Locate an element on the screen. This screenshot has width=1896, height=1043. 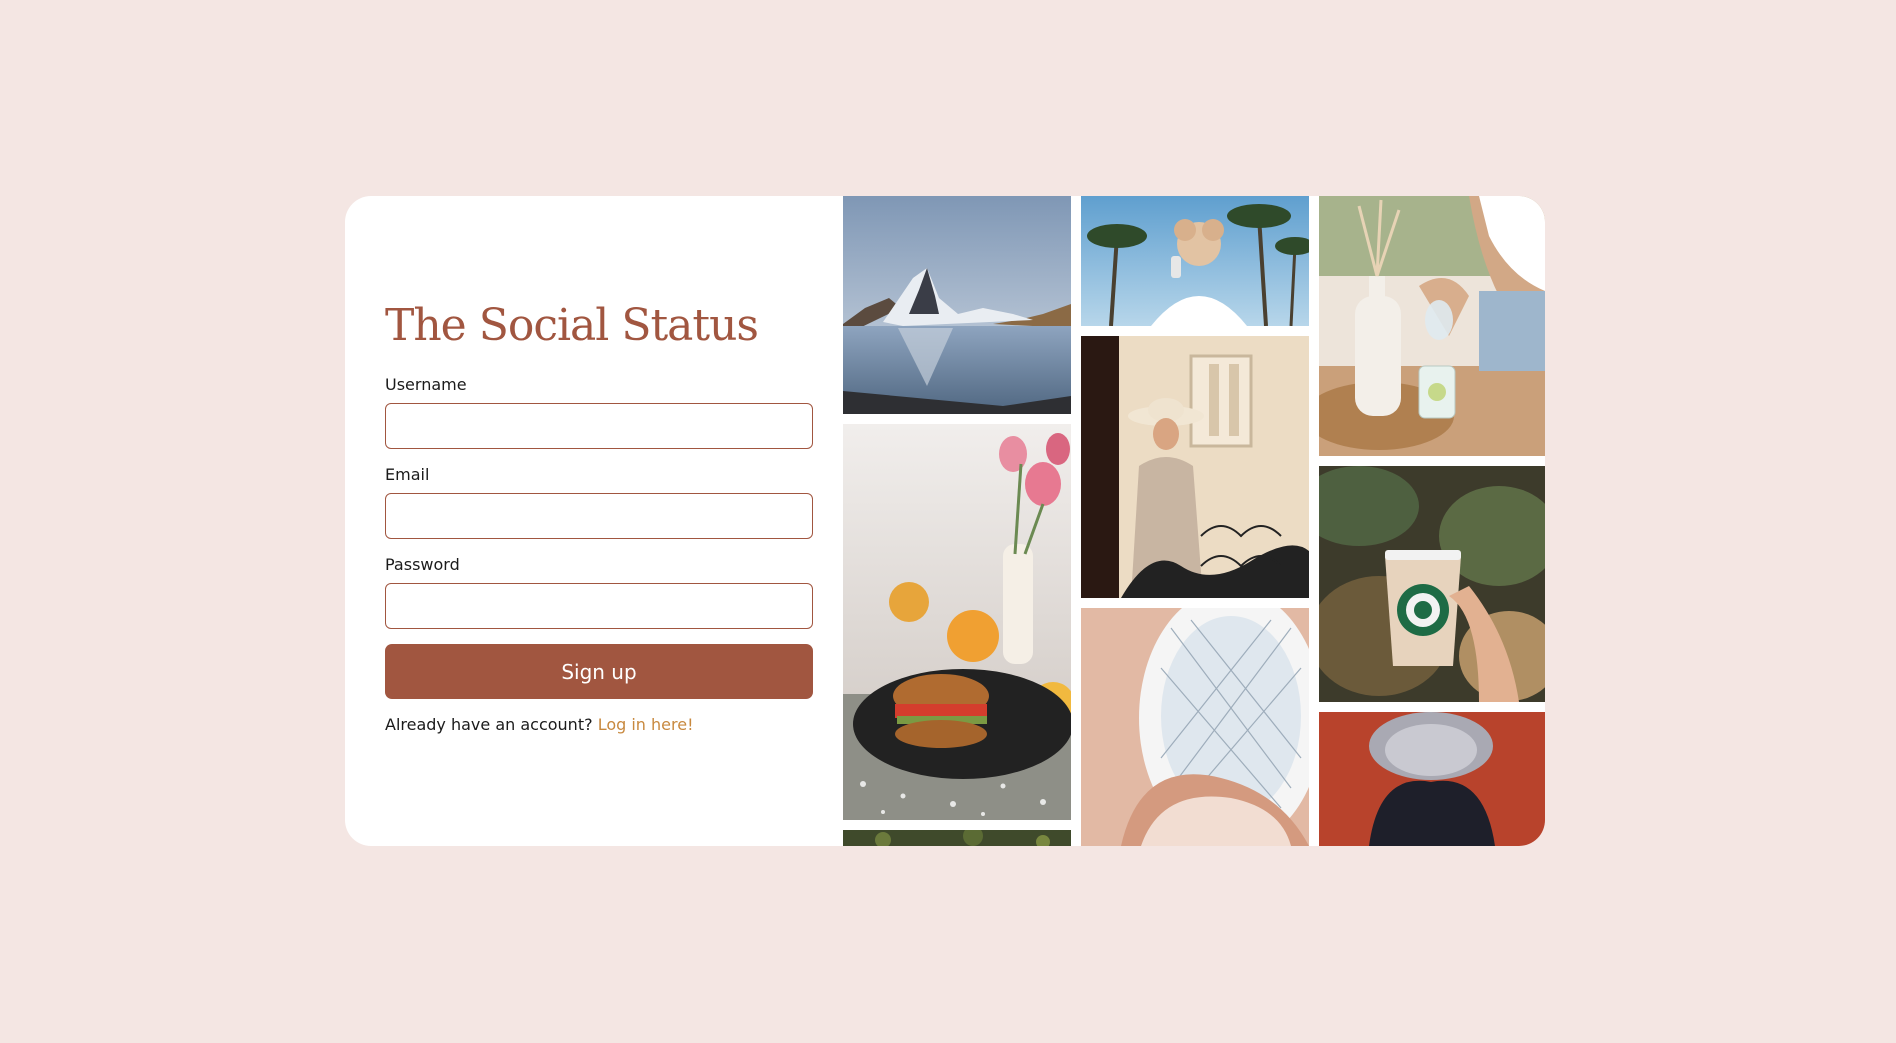
email-input is located at coordinates (599, 516).